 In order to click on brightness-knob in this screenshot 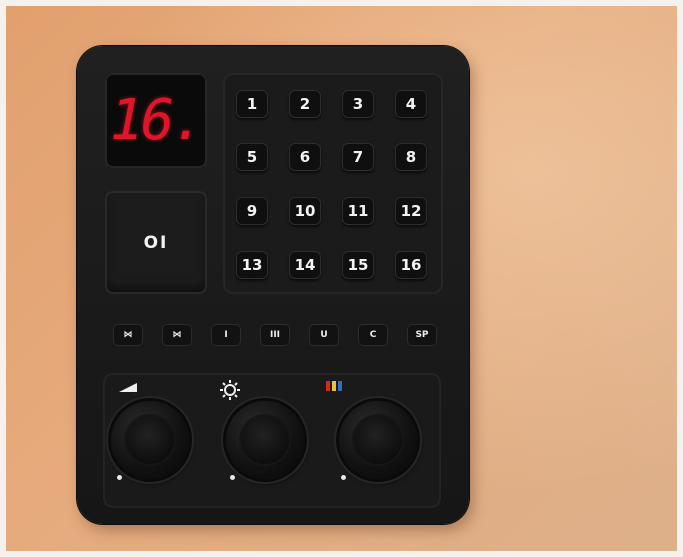, I will do `click(265, 440)`.